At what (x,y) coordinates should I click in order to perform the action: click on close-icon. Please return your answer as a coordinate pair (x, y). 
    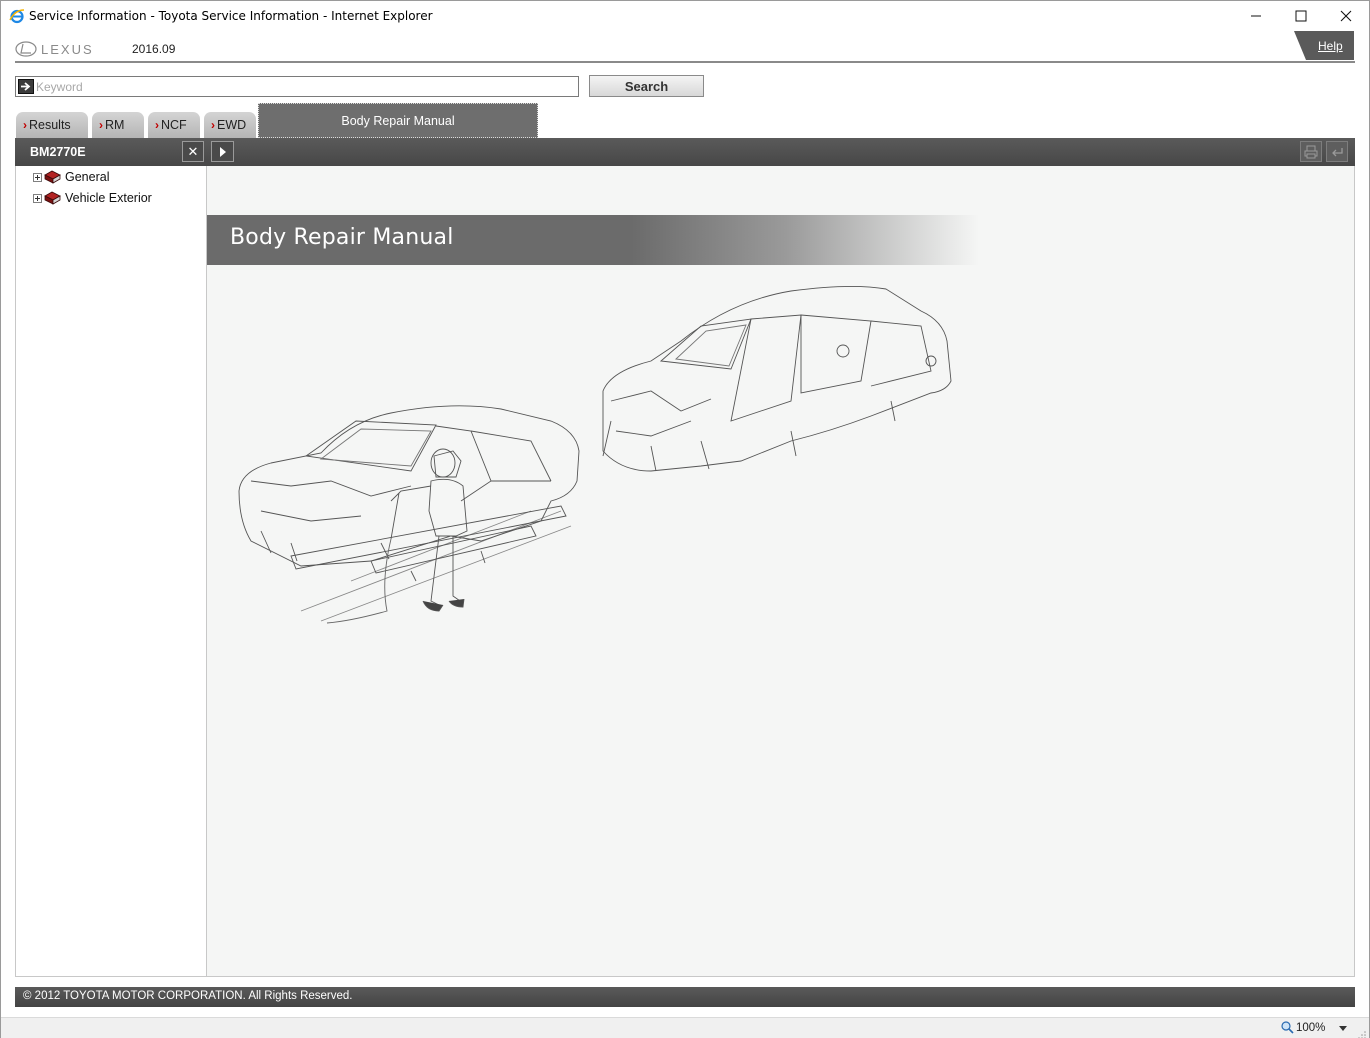
    Looking at the image, I should click on (1346, 16).